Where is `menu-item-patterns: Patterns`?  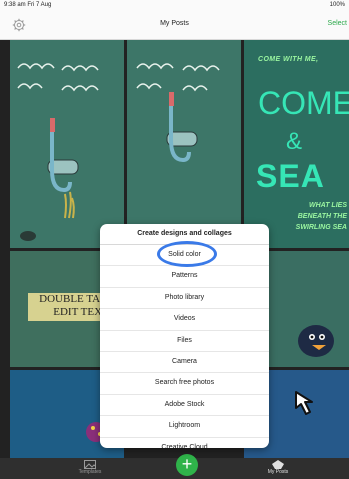
menu-item-patterns: Patterns is located at coordinates (184, 277).